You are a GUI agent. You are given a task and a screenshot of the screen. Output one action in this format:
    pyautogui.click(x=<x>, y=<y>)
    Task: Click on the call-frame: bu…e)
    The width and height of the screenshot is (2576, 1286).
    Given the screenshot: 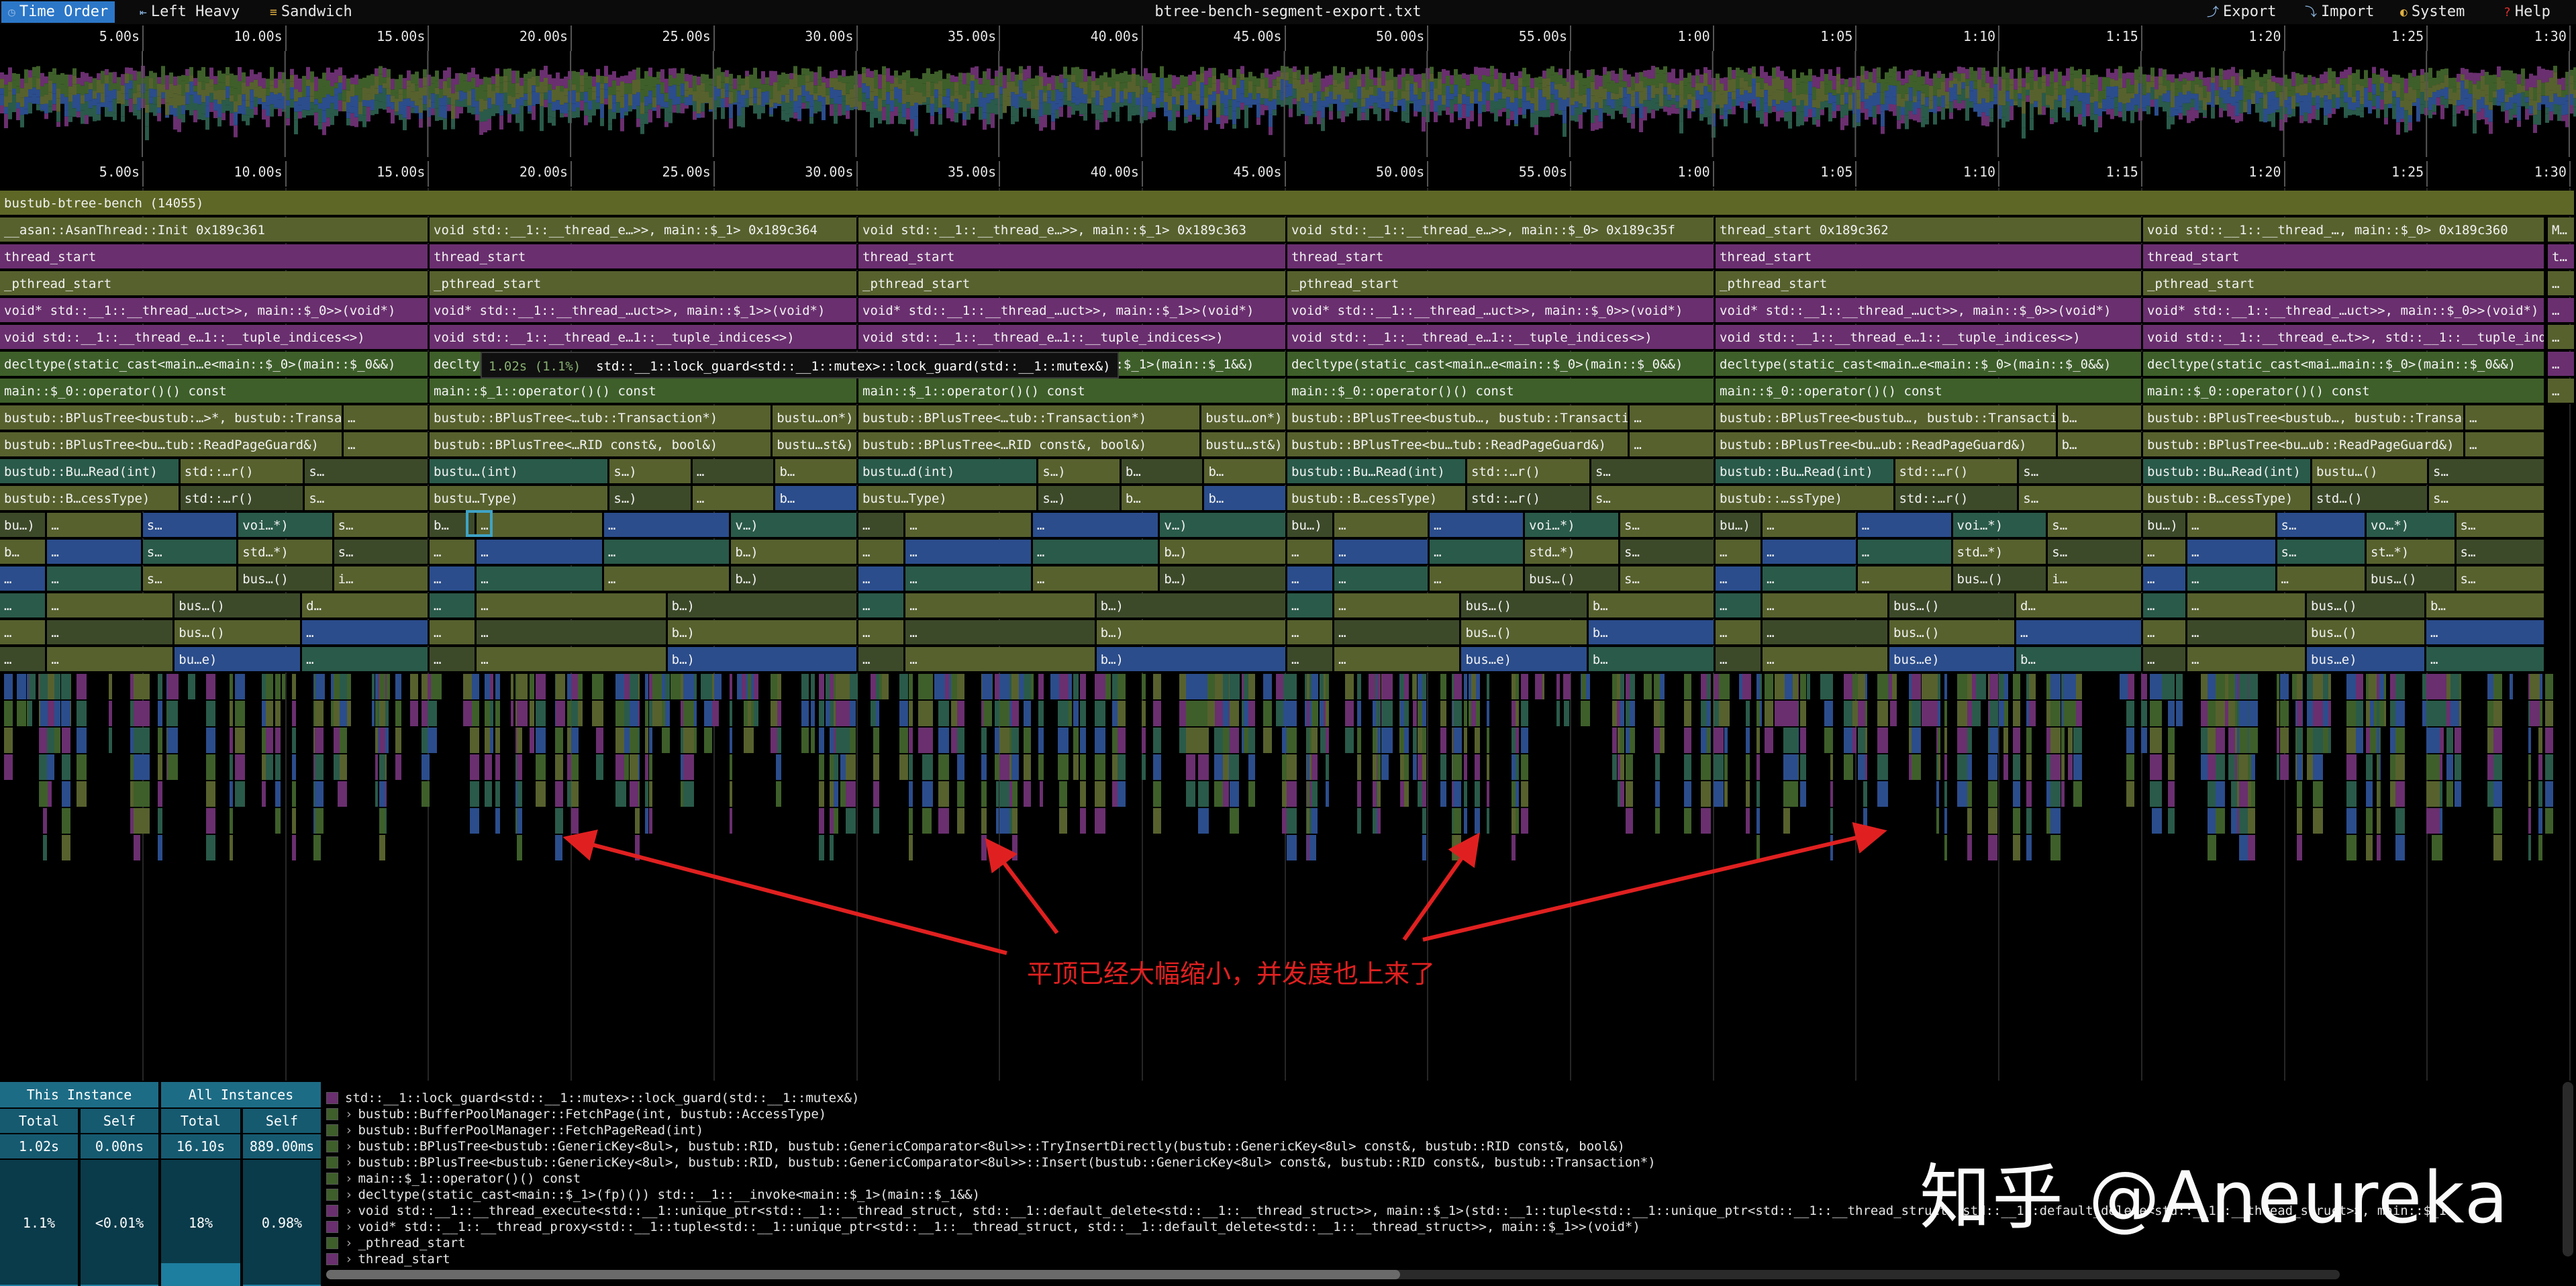 What is the action you would take?
    pyautogui.click(x=239, y=660)
    